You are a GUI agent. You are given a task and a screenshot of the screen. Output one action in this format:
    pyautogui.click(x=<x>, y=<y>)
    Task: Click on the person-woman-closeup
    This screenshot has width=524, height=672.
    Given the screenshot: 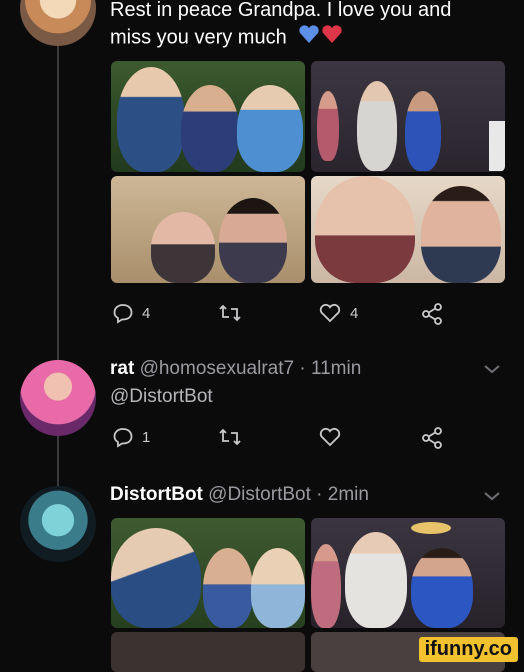 What is the action you would take?
    pyautogui.click(x=461, y=234)
    